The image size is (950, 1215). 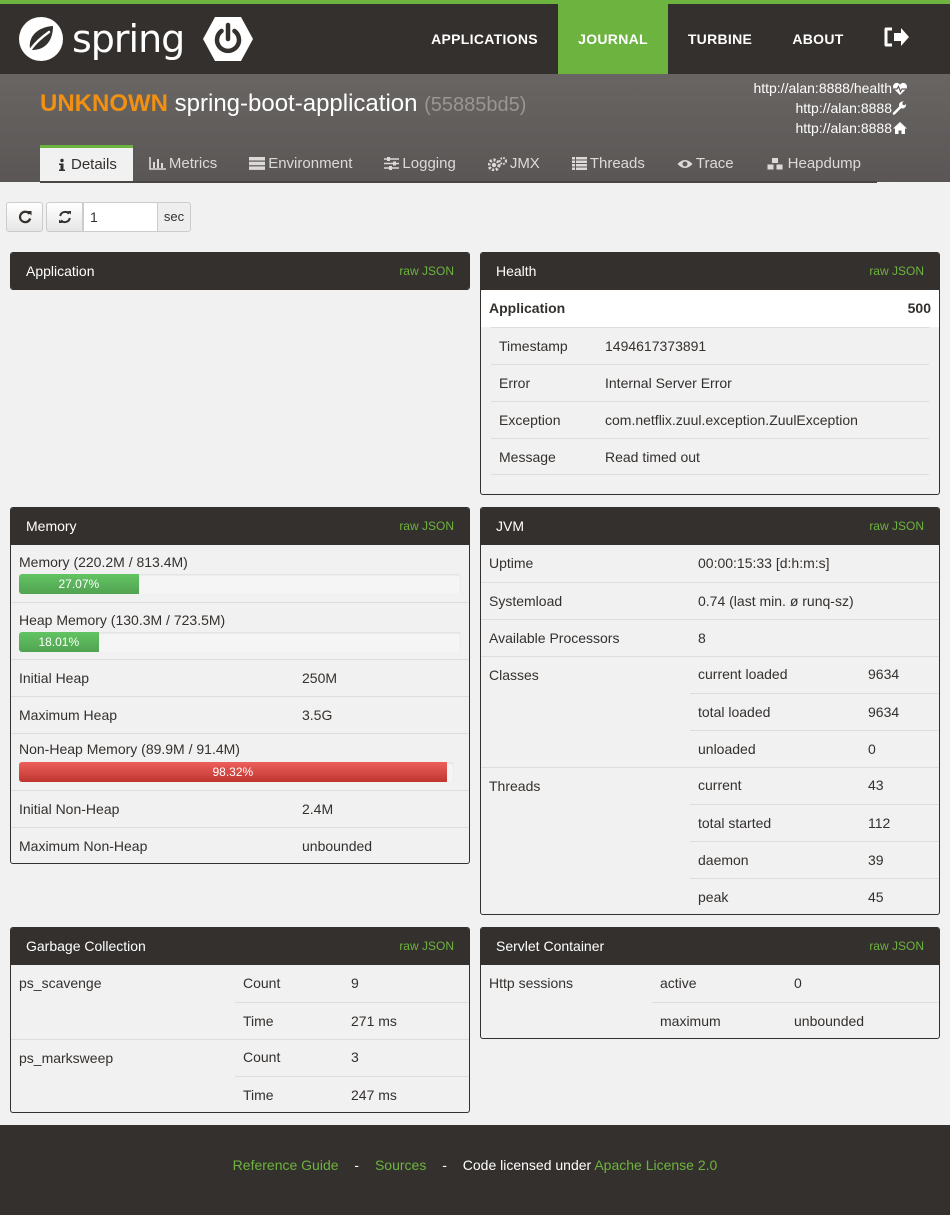 What do you see at coordinates (352, 1020) in the screenshot?
I see `gc-metric-row: Time 271 ms` at bounding box center [352, 1020].